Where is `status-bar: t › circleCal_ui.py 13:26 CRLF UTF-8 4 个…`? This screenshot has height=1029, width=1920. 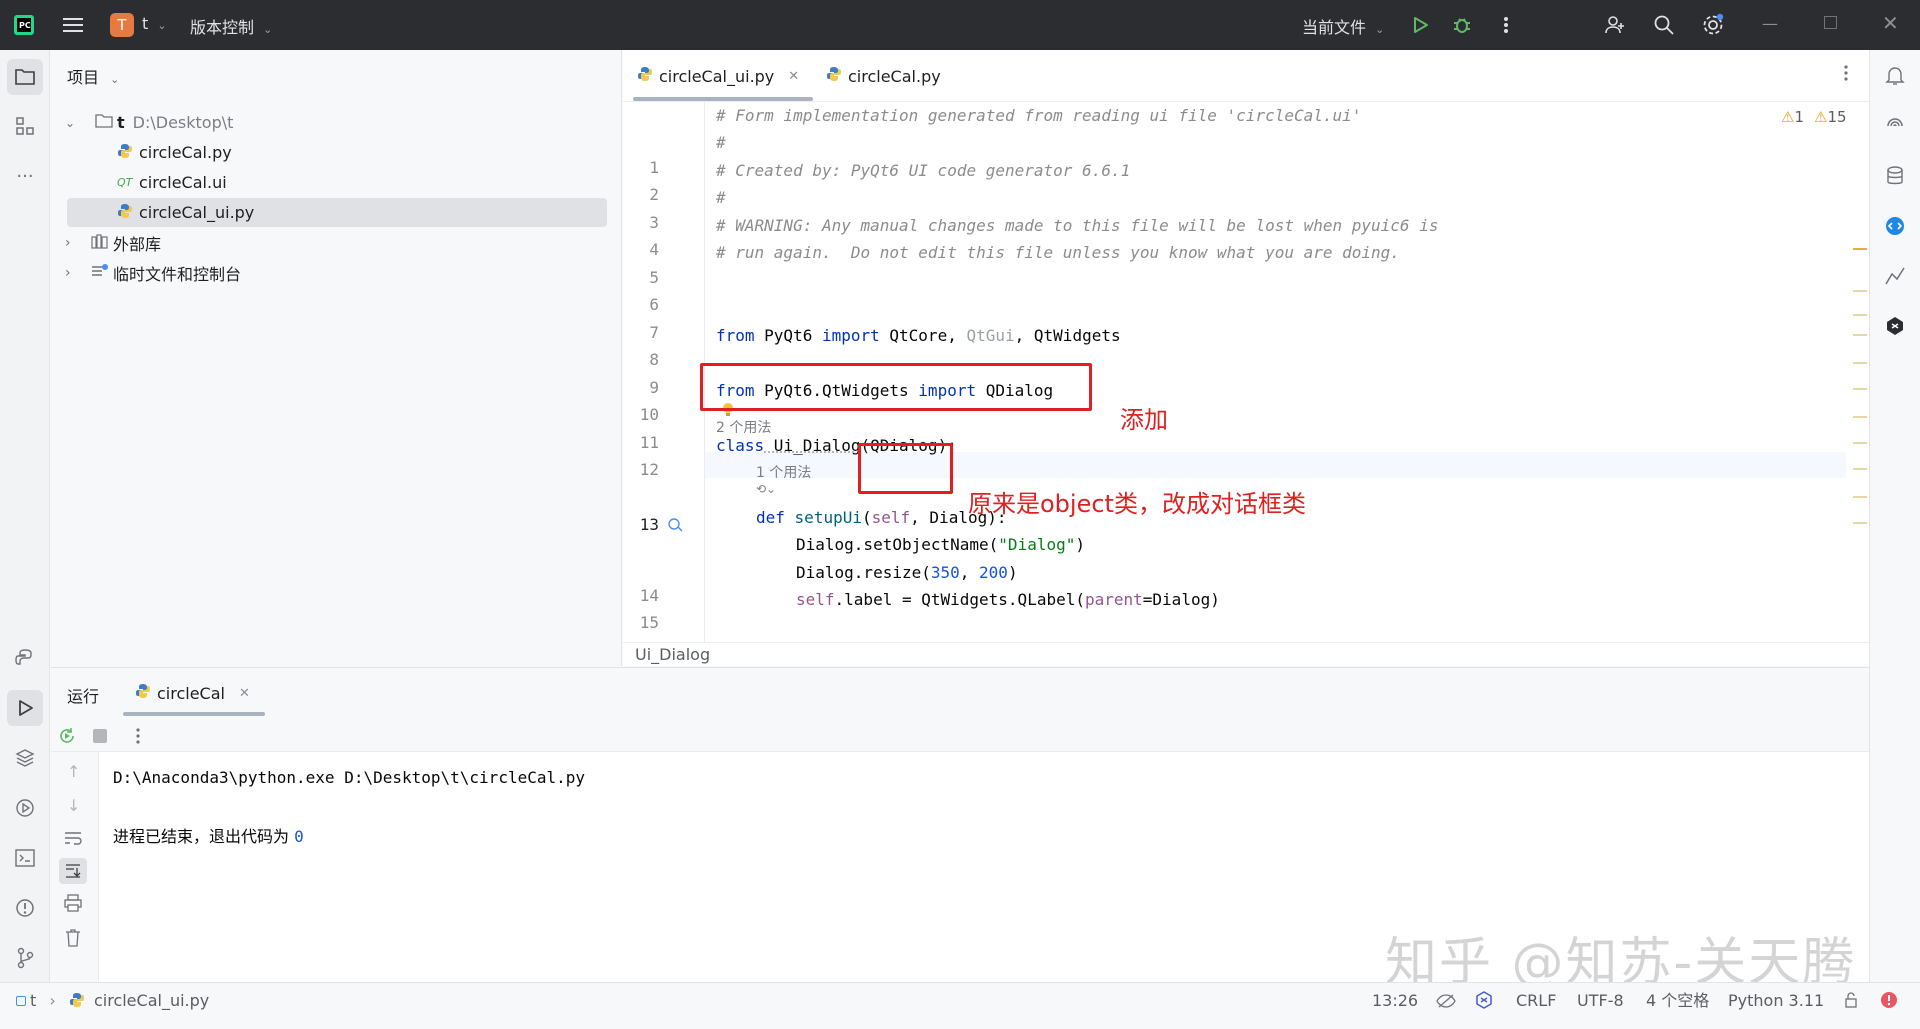
status-bar: t › circleCal_ui.py 13:26 CRLF UTF-8 4 个… is located at coordinates (960, 1005).